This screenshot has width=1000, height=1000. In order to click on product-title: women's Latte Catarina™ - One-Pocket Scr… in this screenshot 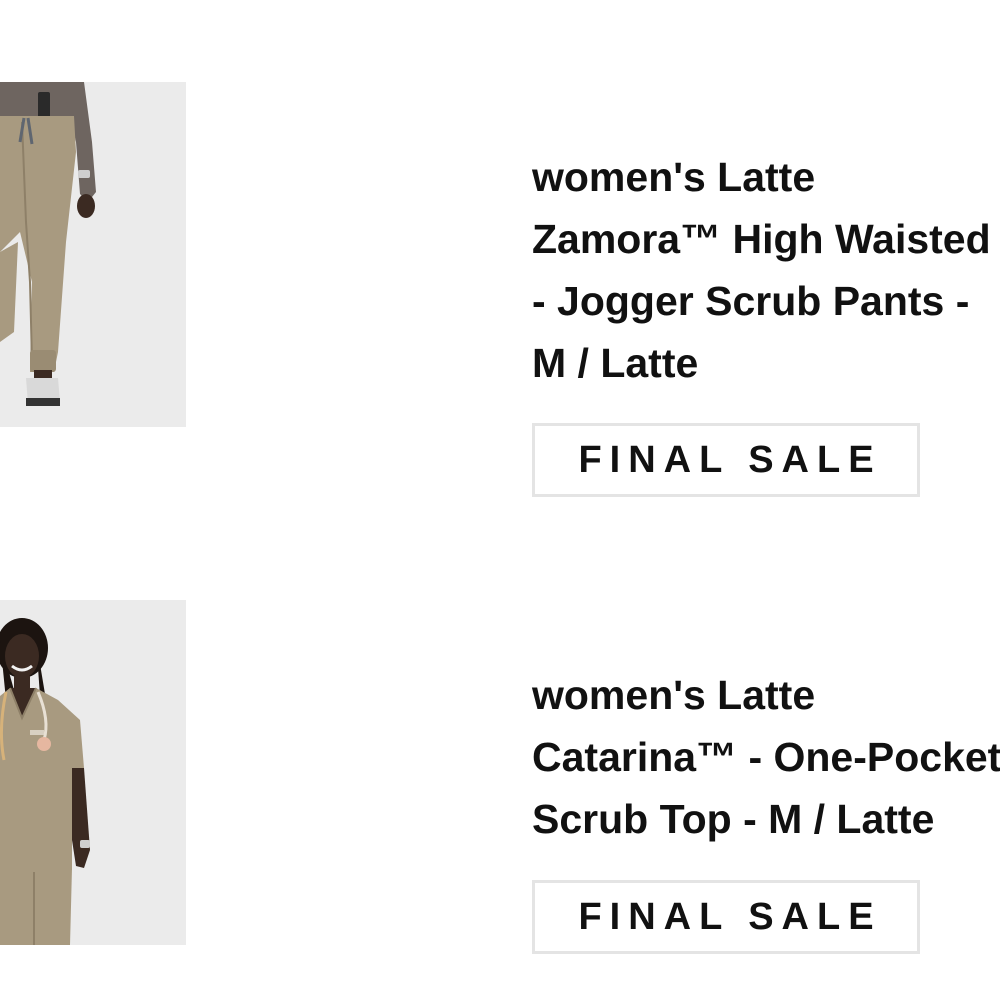, I will do `click(766, 757)`.